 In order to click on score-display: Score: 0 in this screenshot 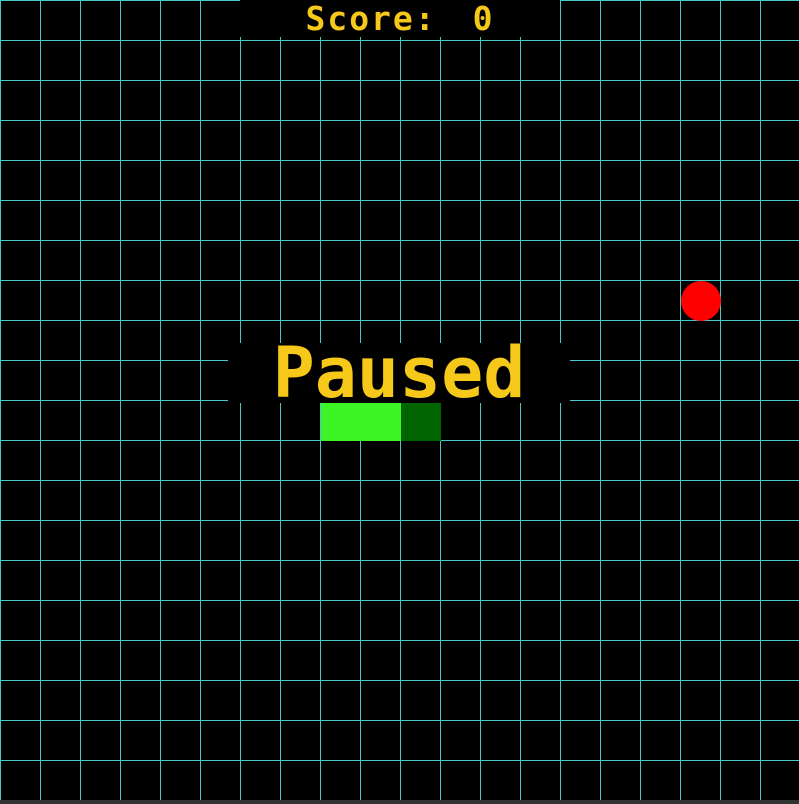, I will do `click(400, 18)`.